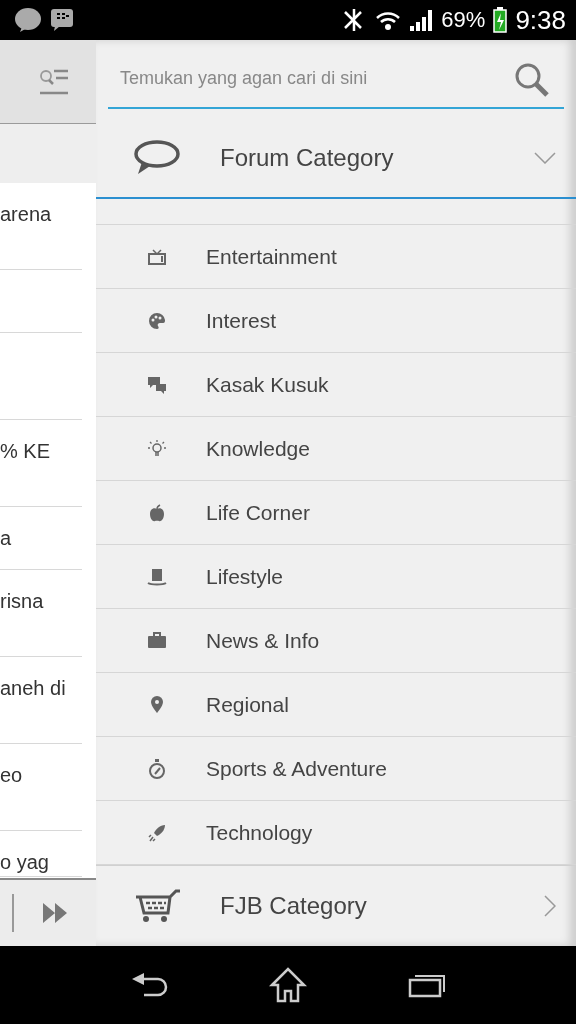 The height and width of the screenshot is (1024, 576). Describe the element at coordinates (28, 20) in the screenshot. I see `chat-app-icon` at that location.